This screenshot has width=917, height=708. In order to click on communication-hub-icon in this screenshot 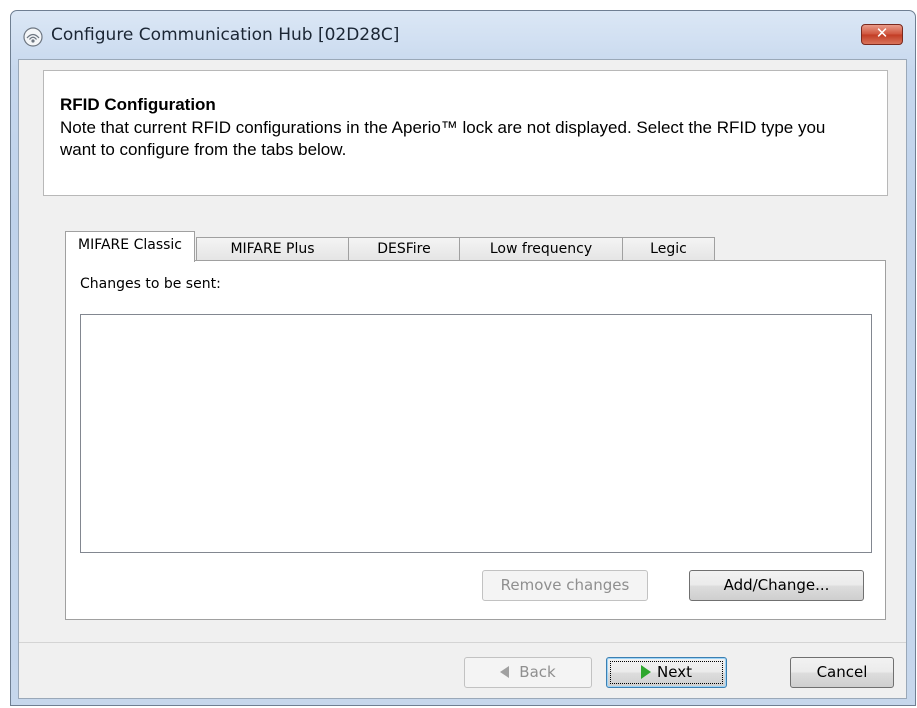, I will do `click(33, 37)`.